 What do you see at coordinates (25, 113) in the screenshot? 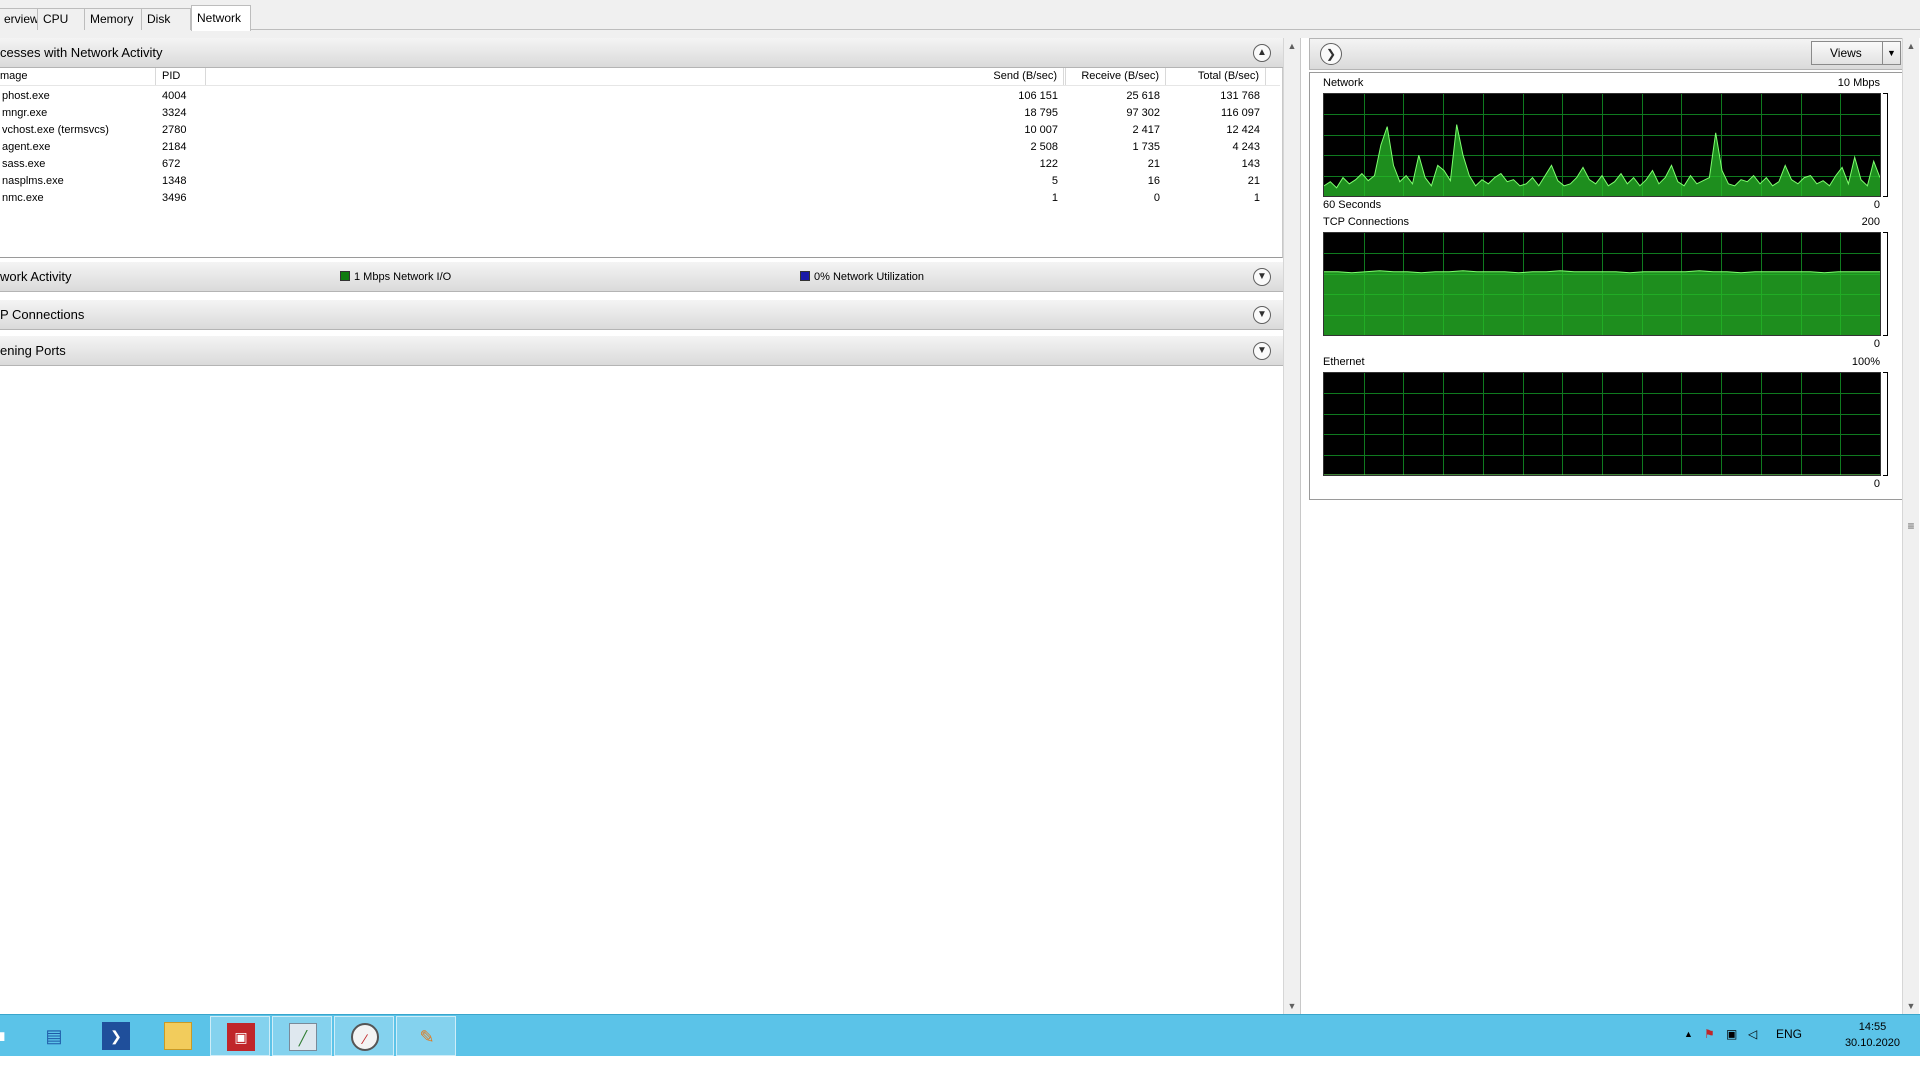
I see `cell-image: mngr.exe` at bounding box center [25, 113].